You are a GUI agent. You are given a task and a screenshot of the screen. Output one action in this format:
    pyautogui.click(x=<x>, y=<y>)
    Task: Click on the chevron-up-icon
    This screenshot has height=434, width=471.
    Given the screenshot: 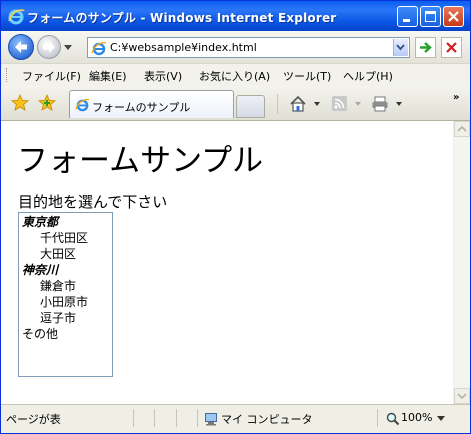 What is the action you would take?
    pyautogui.click(x=462, y=128)
    